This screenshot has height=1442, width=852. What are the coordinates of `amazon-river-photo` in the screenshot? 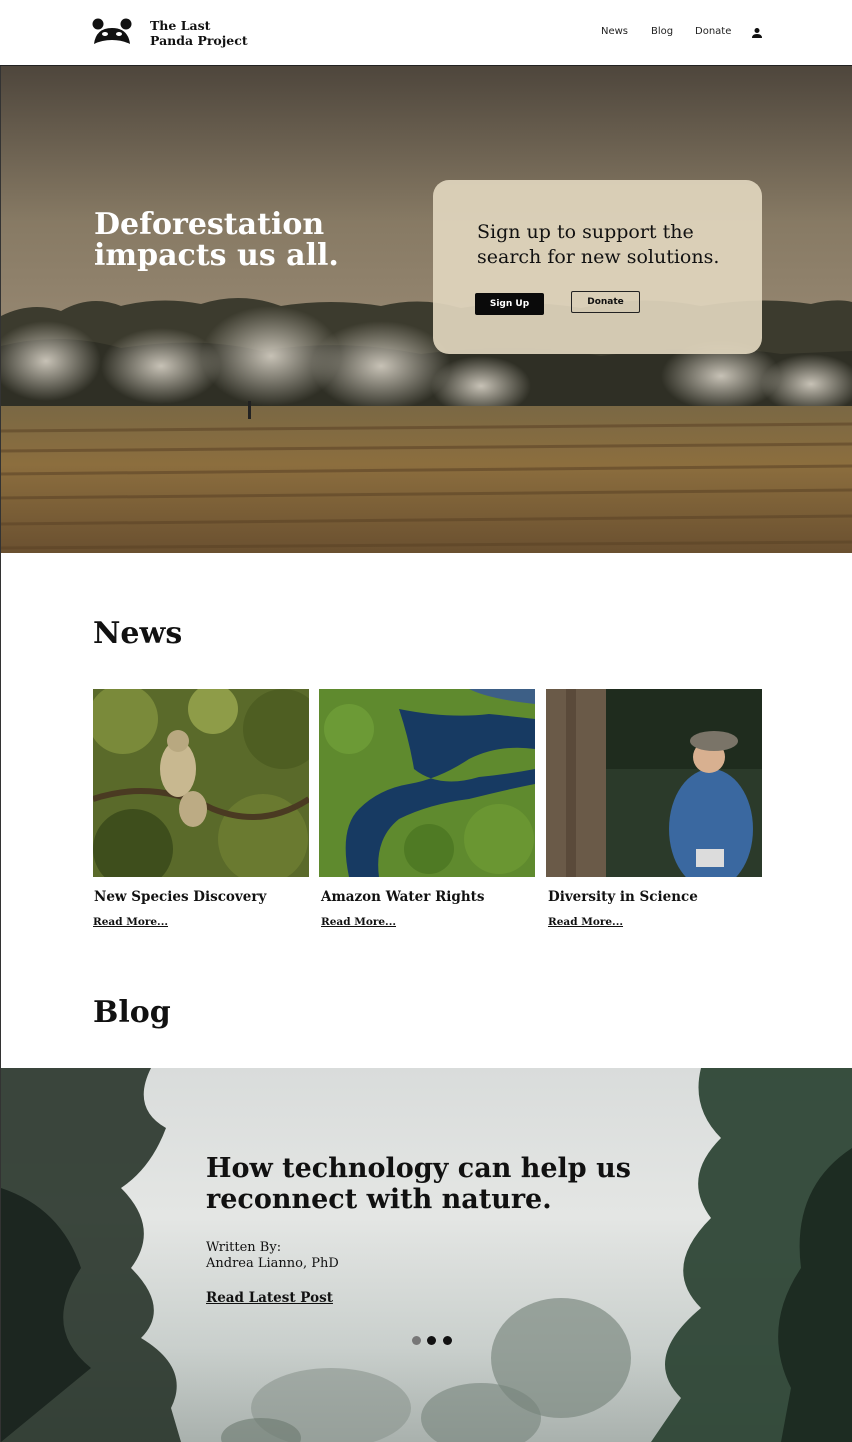 It's located at (427, 783).